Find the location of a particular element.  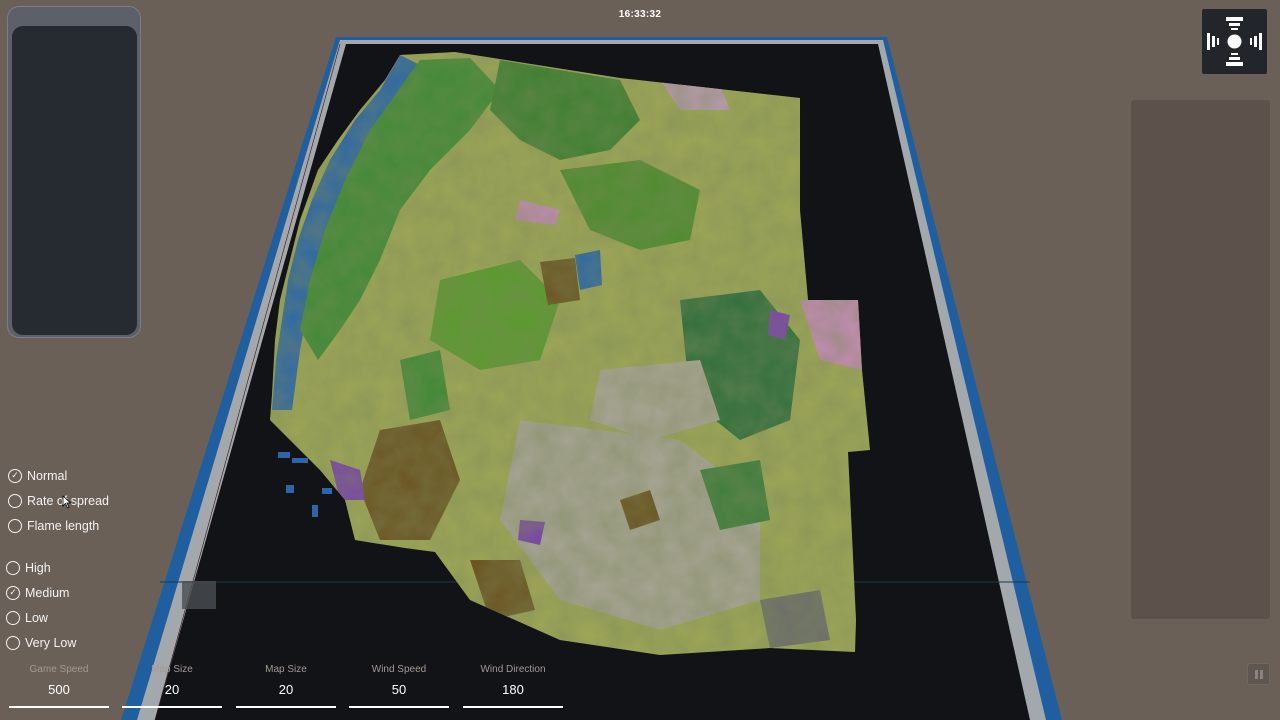

game-speed-field: Game Speed 500 is located at coordinates (59, 686).